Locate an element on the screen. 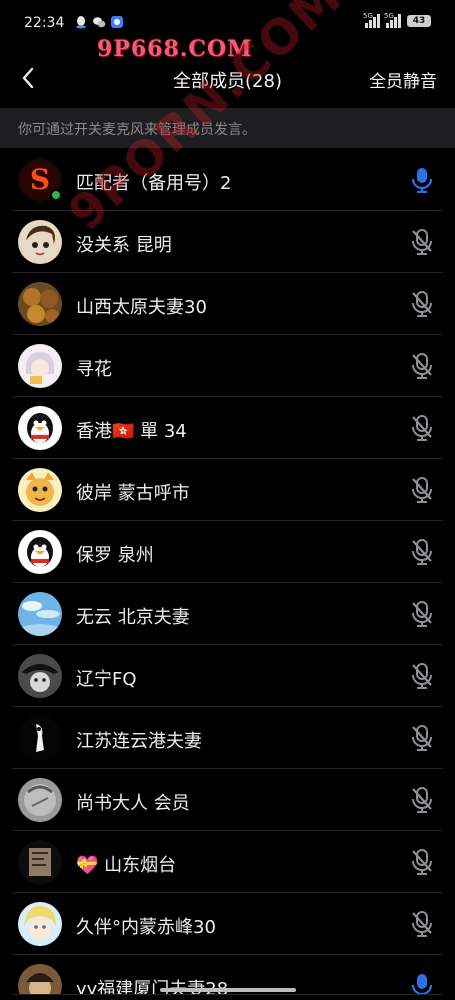 This screenshot has height=1000, width=455. qq-notification-icon is located at coordinates (81, 22).